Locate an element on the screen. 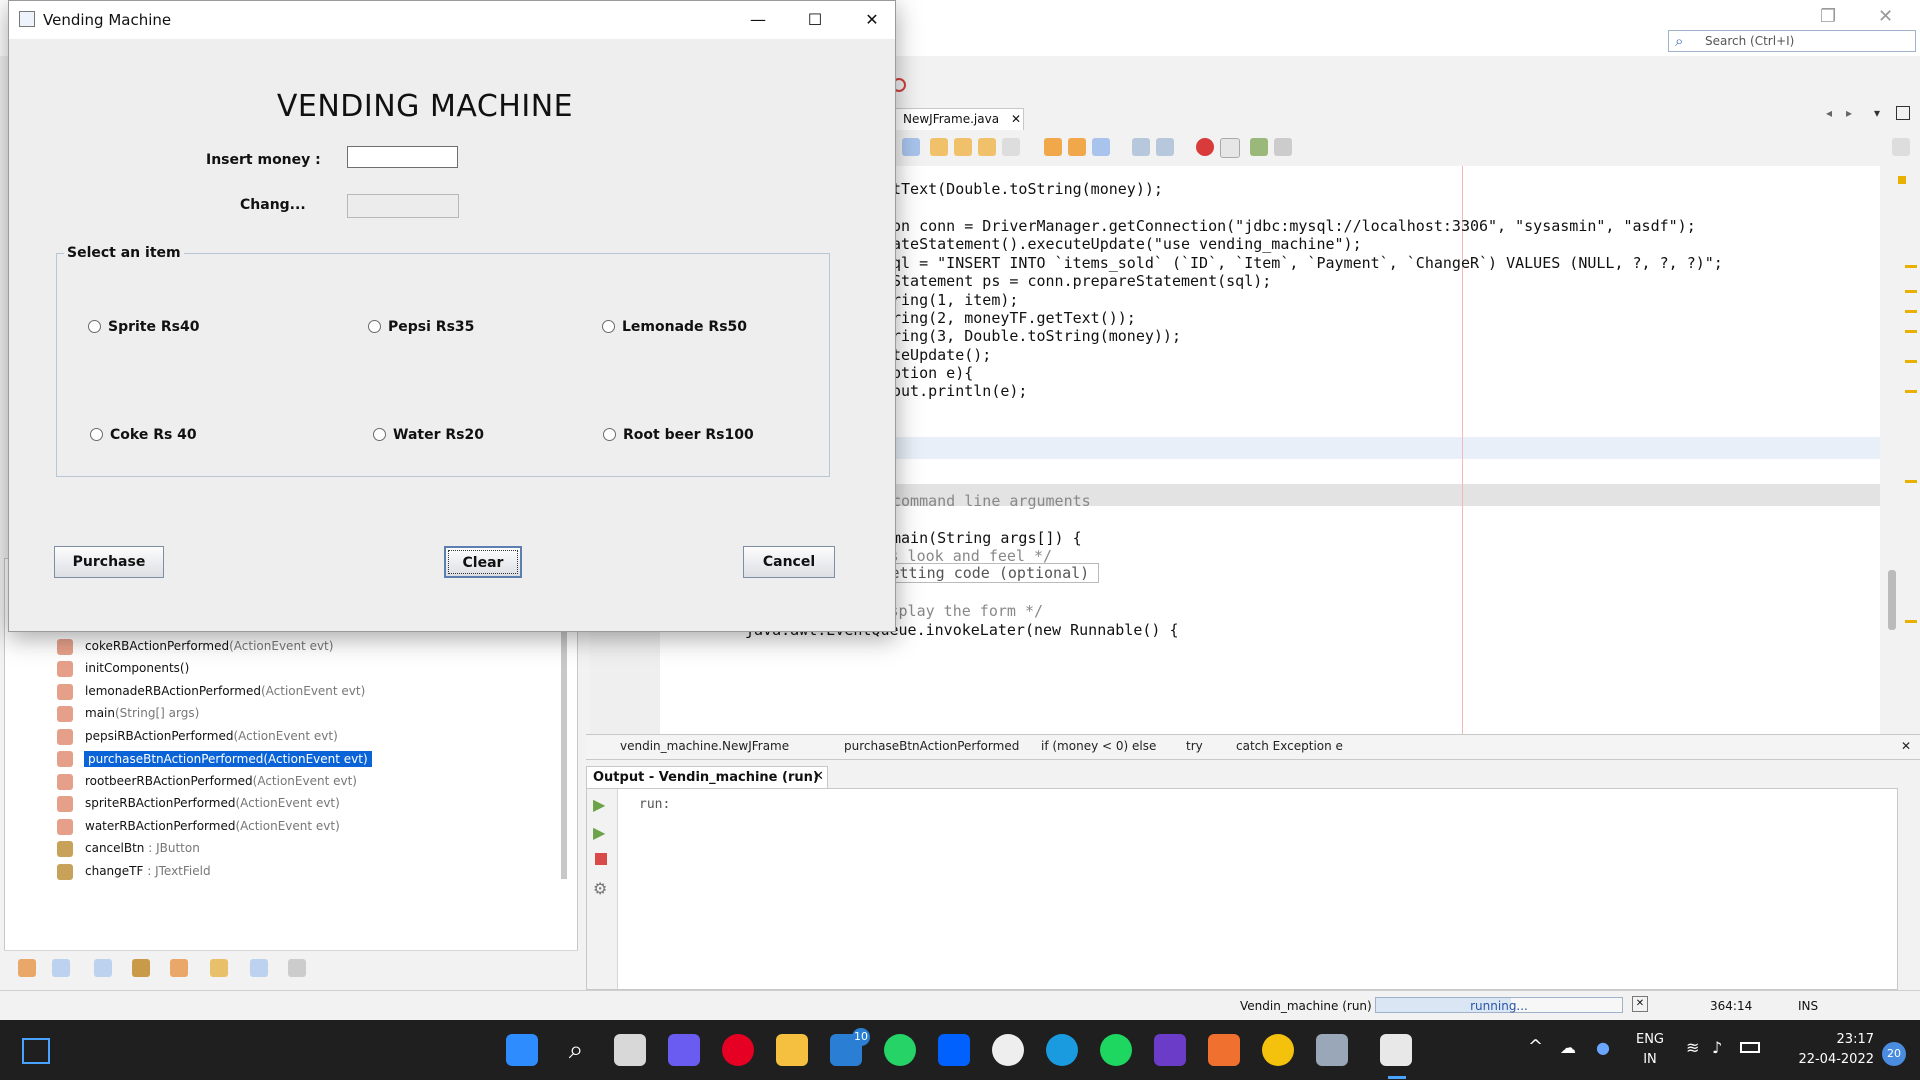  navigator-item: pepsiRBActionPerformed(ActionEvent evt) is located at coordinates (211, 736).